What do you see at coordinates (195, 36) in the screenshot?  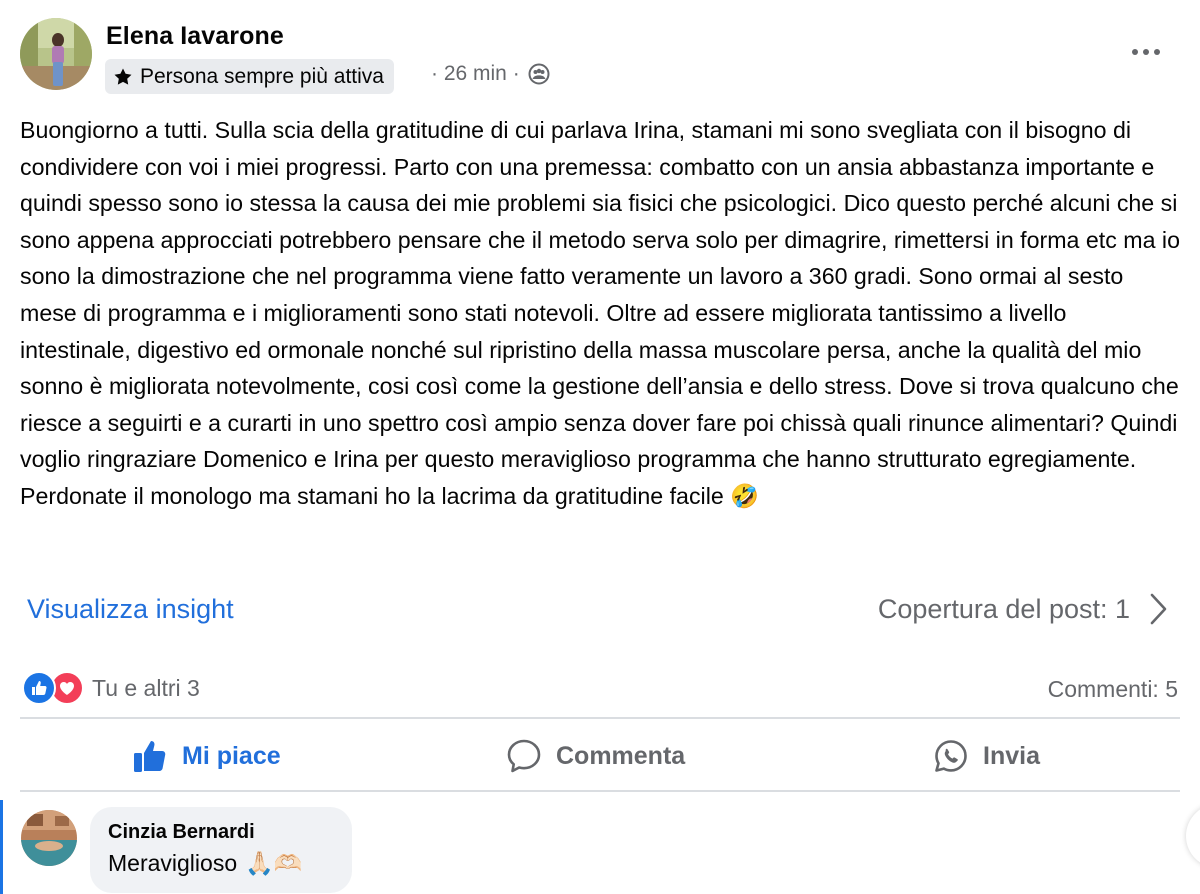 I see `author-name: Elena Iavarone` at bounding box center [195, 36].